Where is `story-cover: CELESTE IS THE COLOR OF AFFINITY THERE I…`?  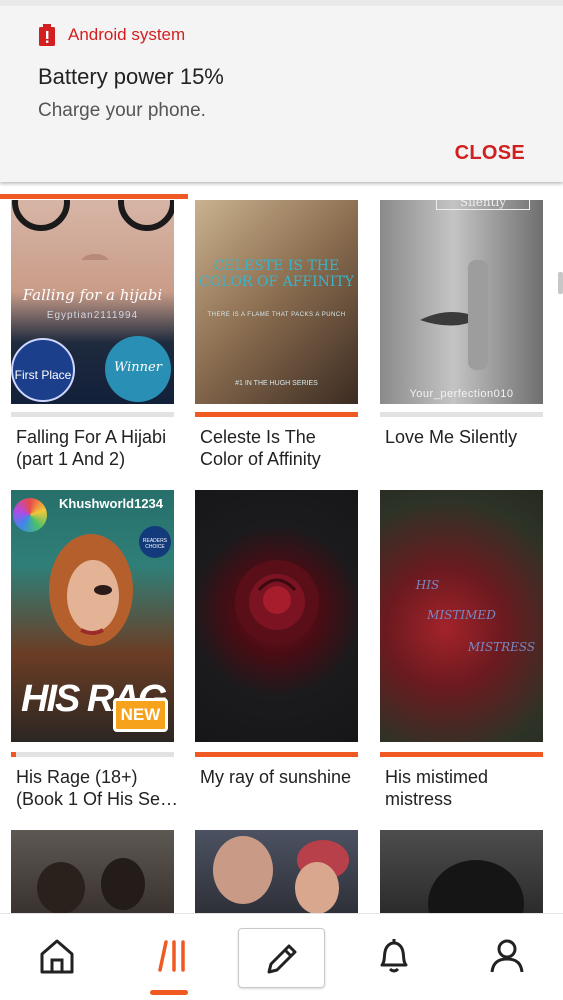 story-cover: CELESTE IS THE COLOR OF AFFINITY THERE I… is located at coordinates (276, 302).